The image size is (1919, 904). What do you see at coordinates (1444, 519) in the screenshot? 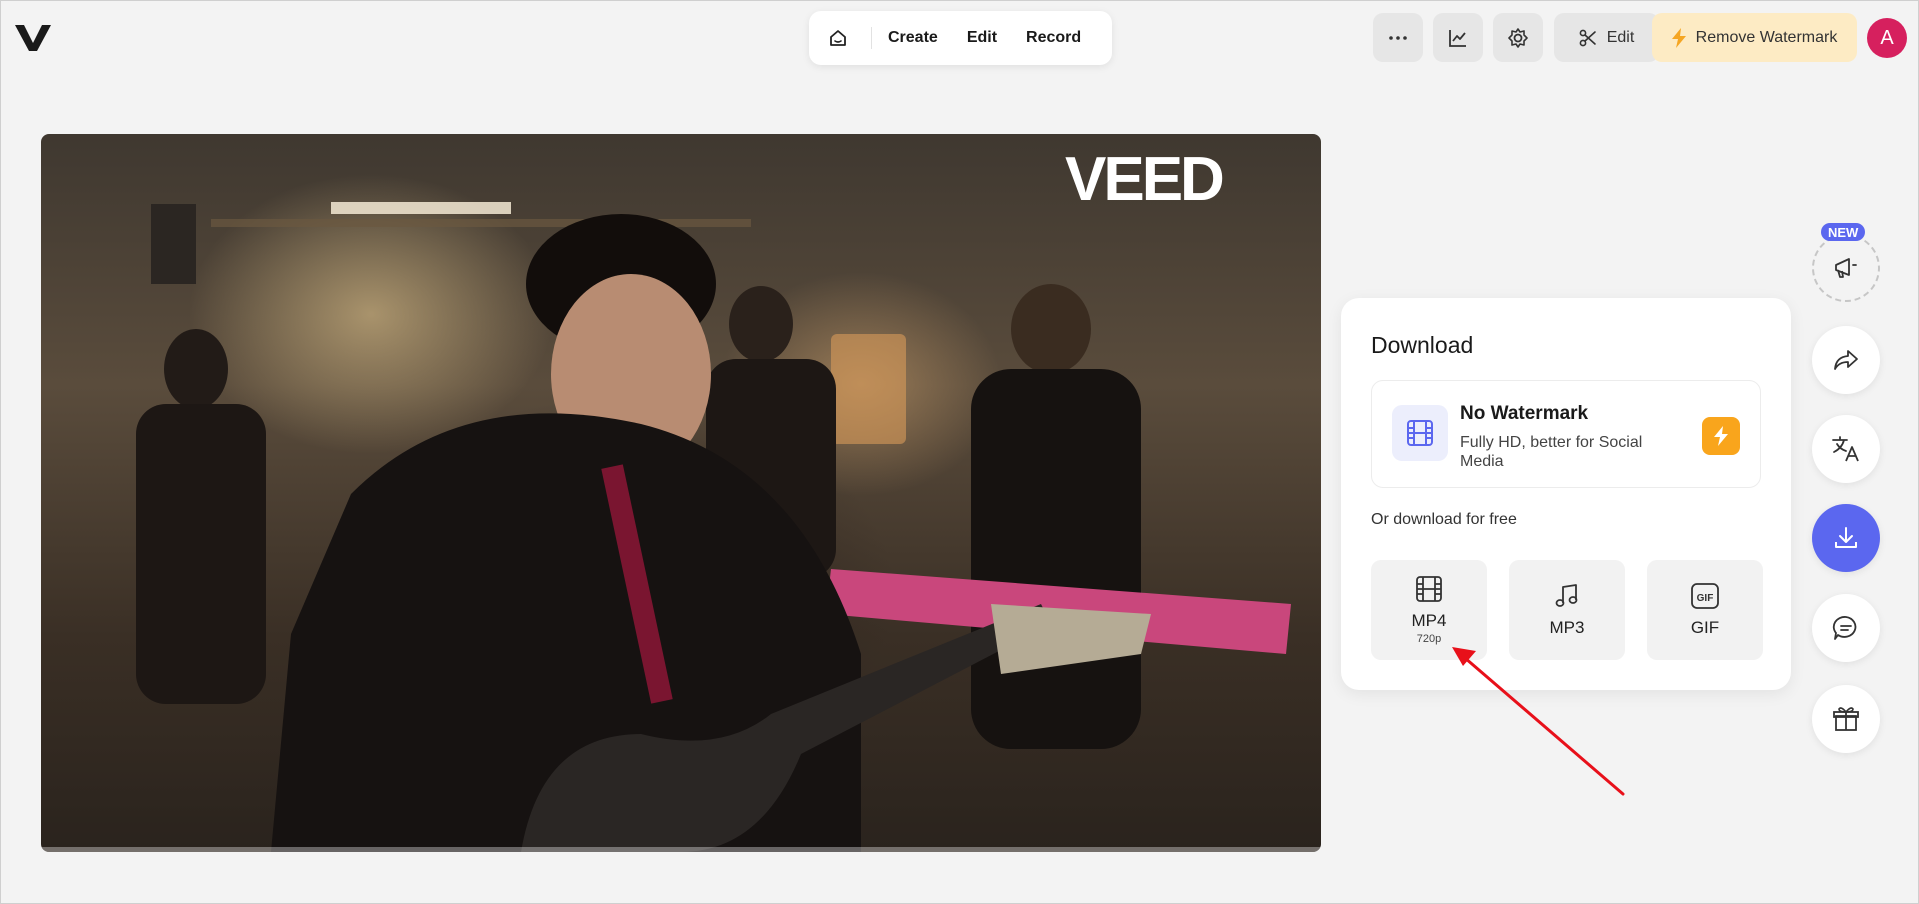
I see `free-download-label: Or download for free` at bounding box center [1444, 519].